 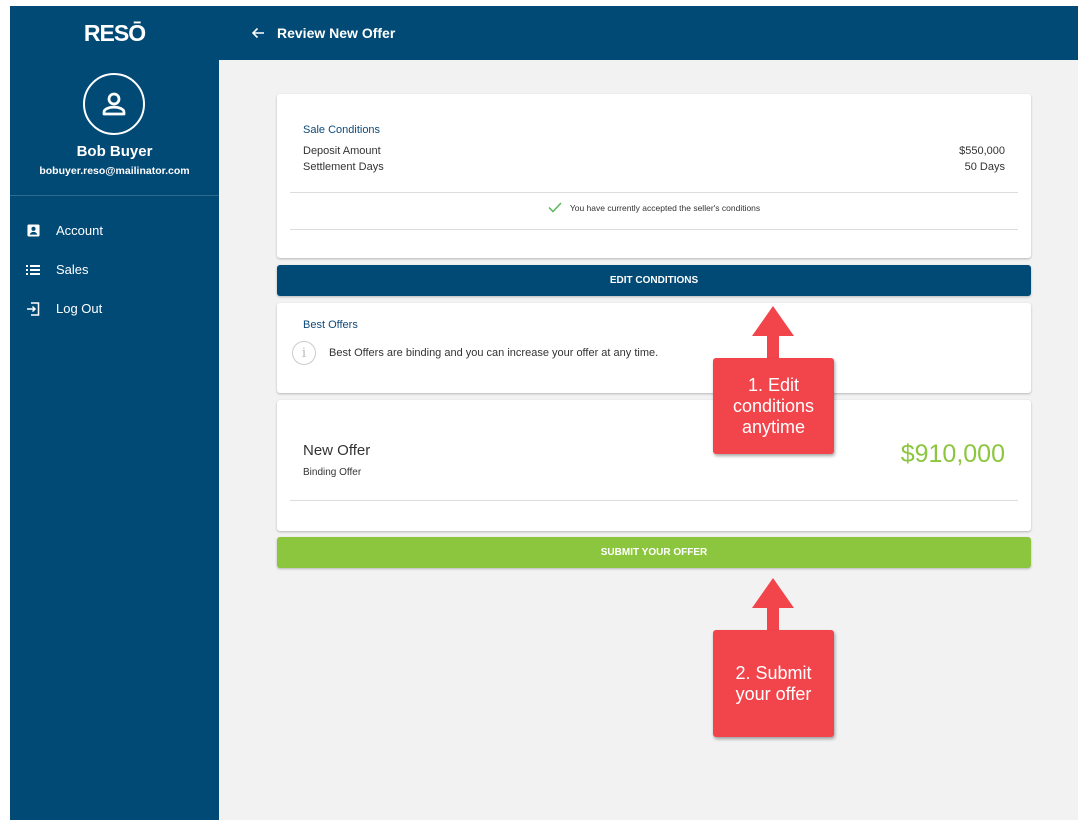 I want to click on best-offers-heading: Best Offers, so click(x=330, y=325).